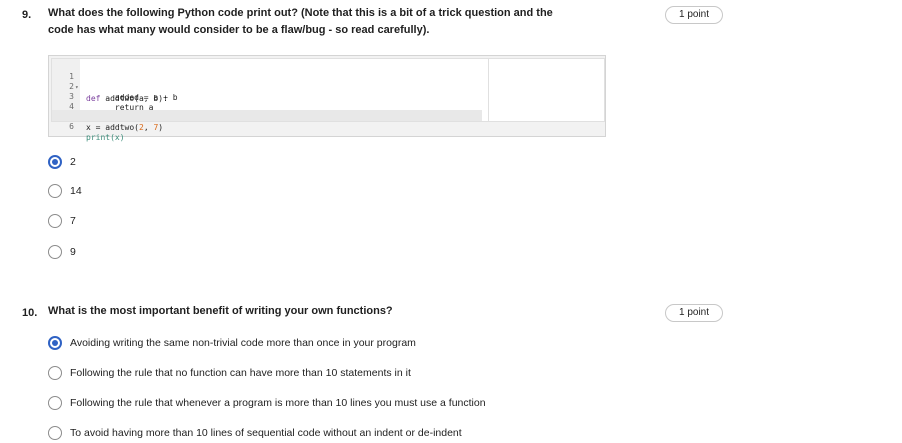 This screenshot has width=902, height=443. What do you see at coordinates (694, 313) in the screenshot?
I see `question-10-points-badge: 1 point` at bounding box center [694, 313].